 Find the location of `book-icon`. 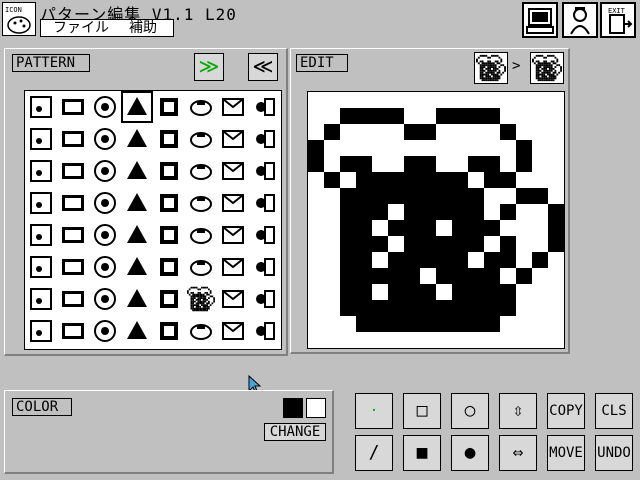

book-icon is located at coordinates (169, 107).